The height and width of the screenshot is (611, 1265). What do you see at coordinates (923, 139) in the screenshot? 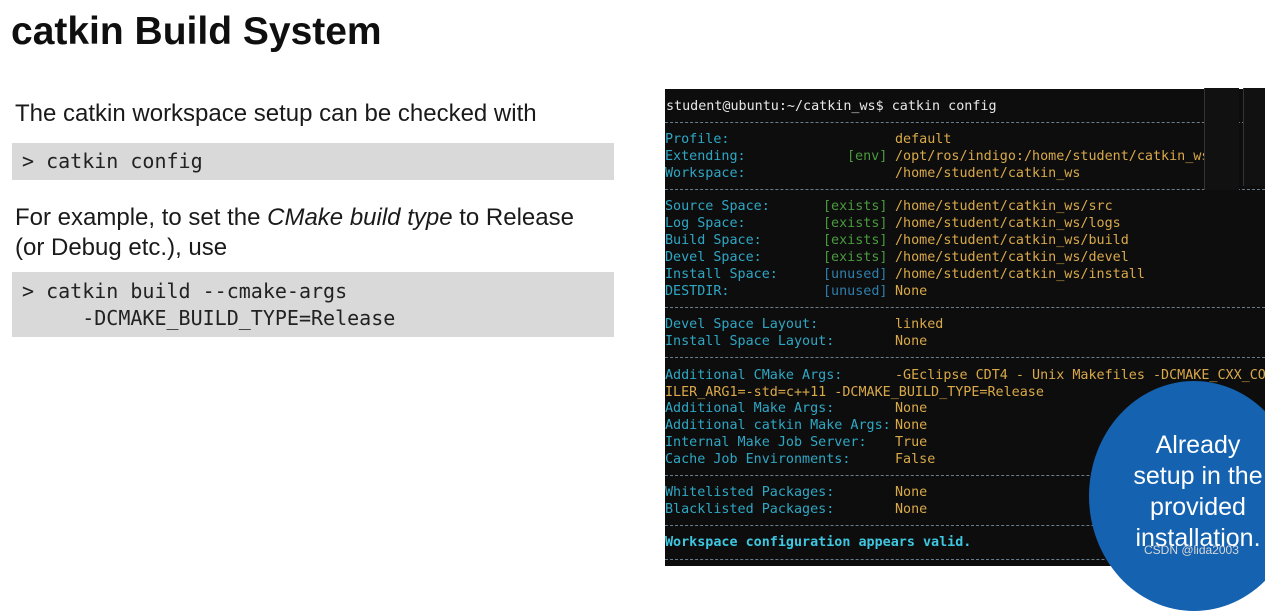
I see `profile-value: default` at bounding box center [923, 139].